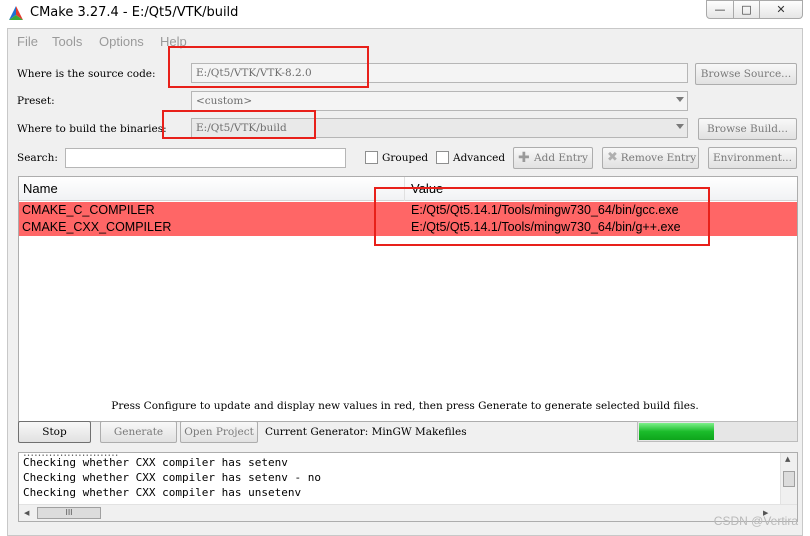  Describe the element at coordinates (239, 124) in the screenshot. I see `annotation-box-build` at that location.